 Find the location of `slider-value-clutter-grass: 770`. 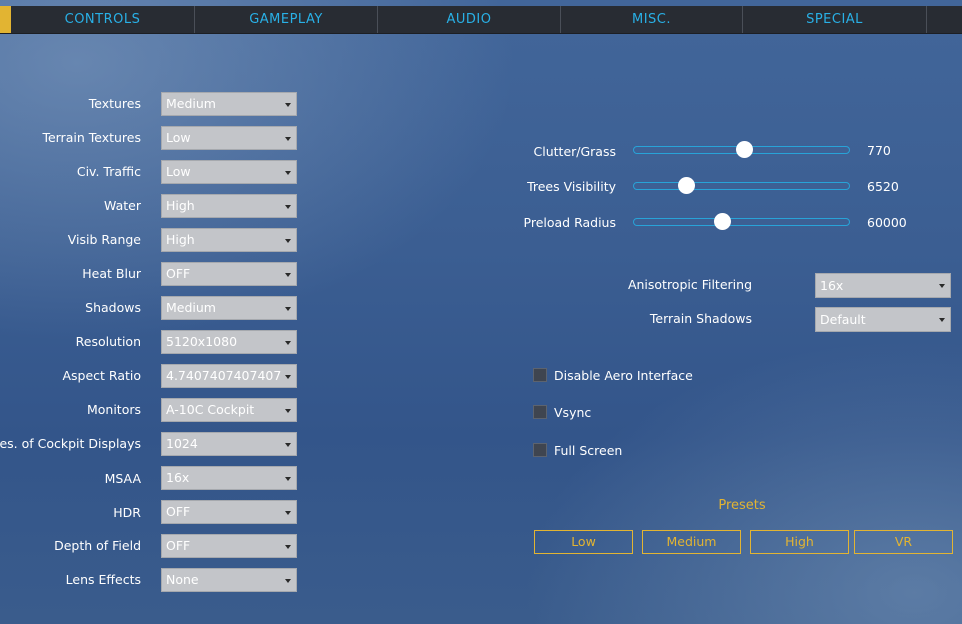

slider-value-clutter-grass: 770 is located at coordinates (879, 150).